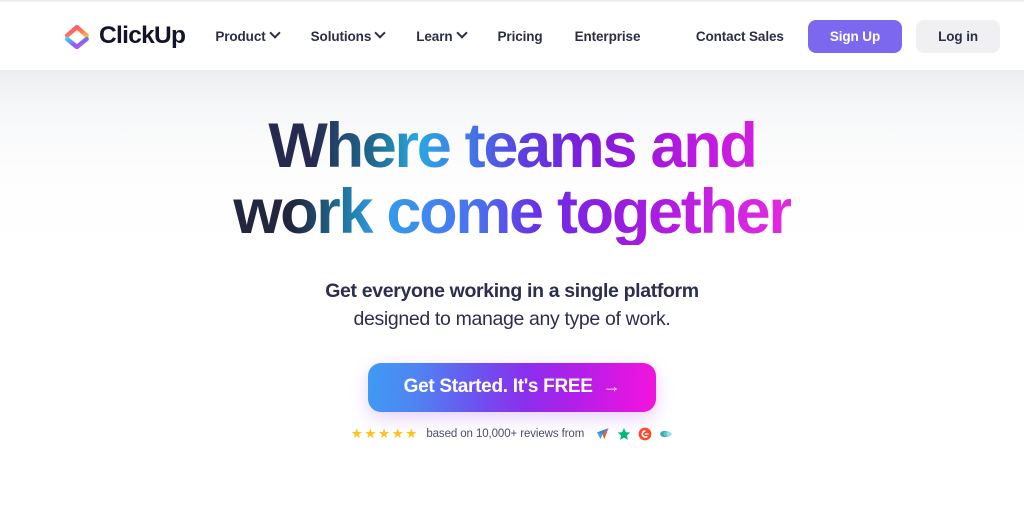 This screenshot has width=1024, height=515. What do you see at coordinates (240, 36) in the screenshot?
I see `nav-label: Product` at bounding box center [240, 36].